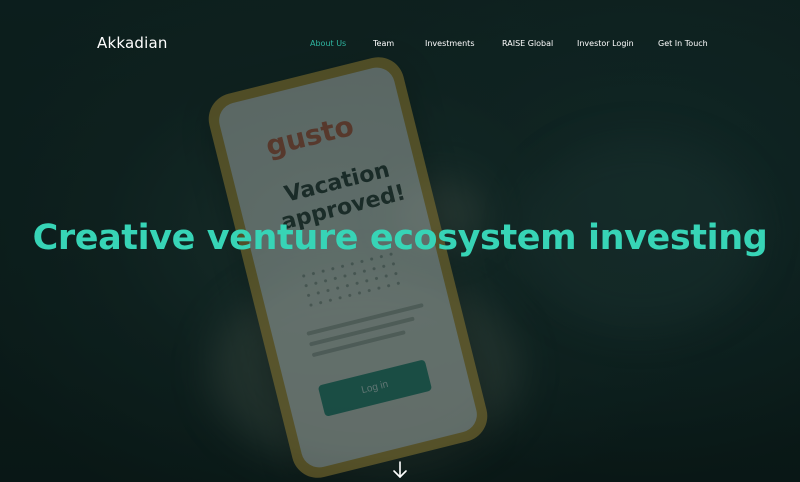 The height and width of the screenshot is (482, 800). Describe the element at coordinates (683, 43) in the screenshot. I see `nav-item-get-in-touch: Get In Touch` at that location.